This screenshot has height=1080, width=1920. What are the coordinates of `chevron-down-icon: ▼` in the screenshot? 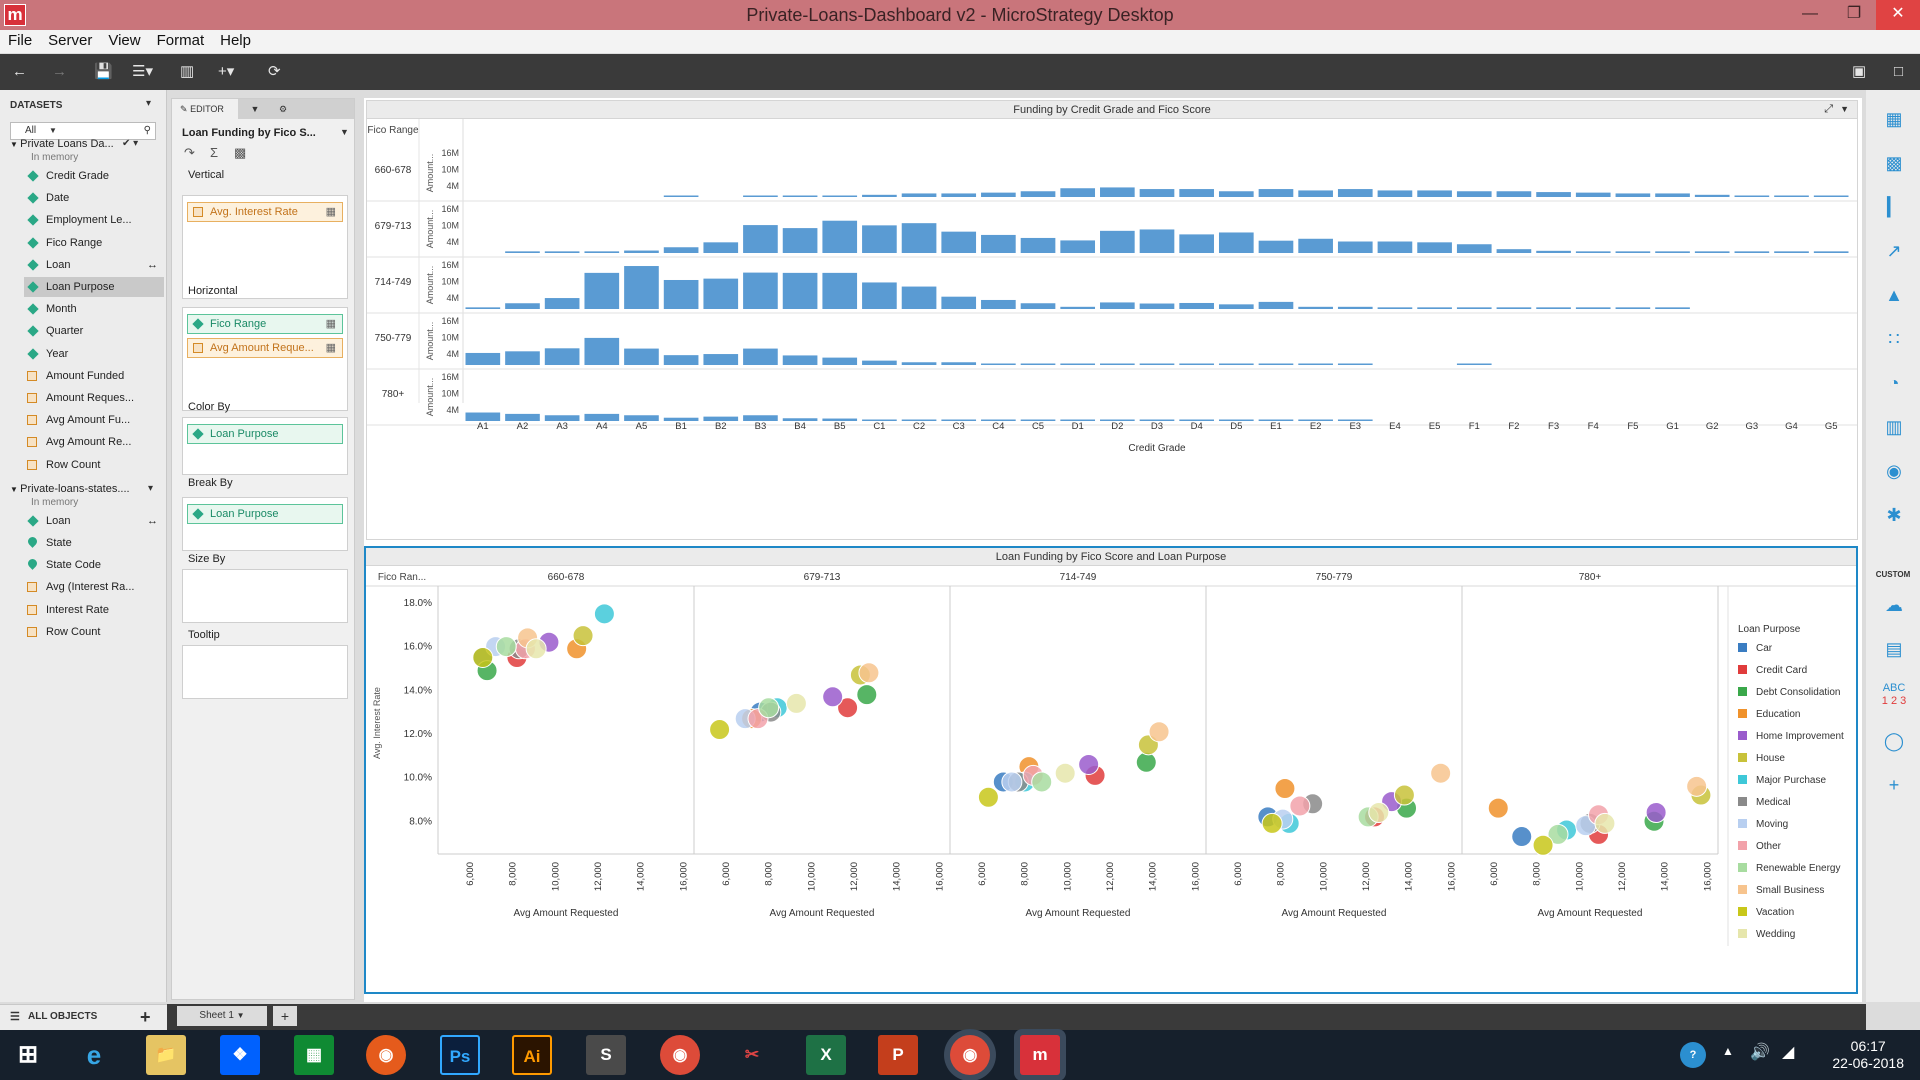 It's located at (1844, 109).